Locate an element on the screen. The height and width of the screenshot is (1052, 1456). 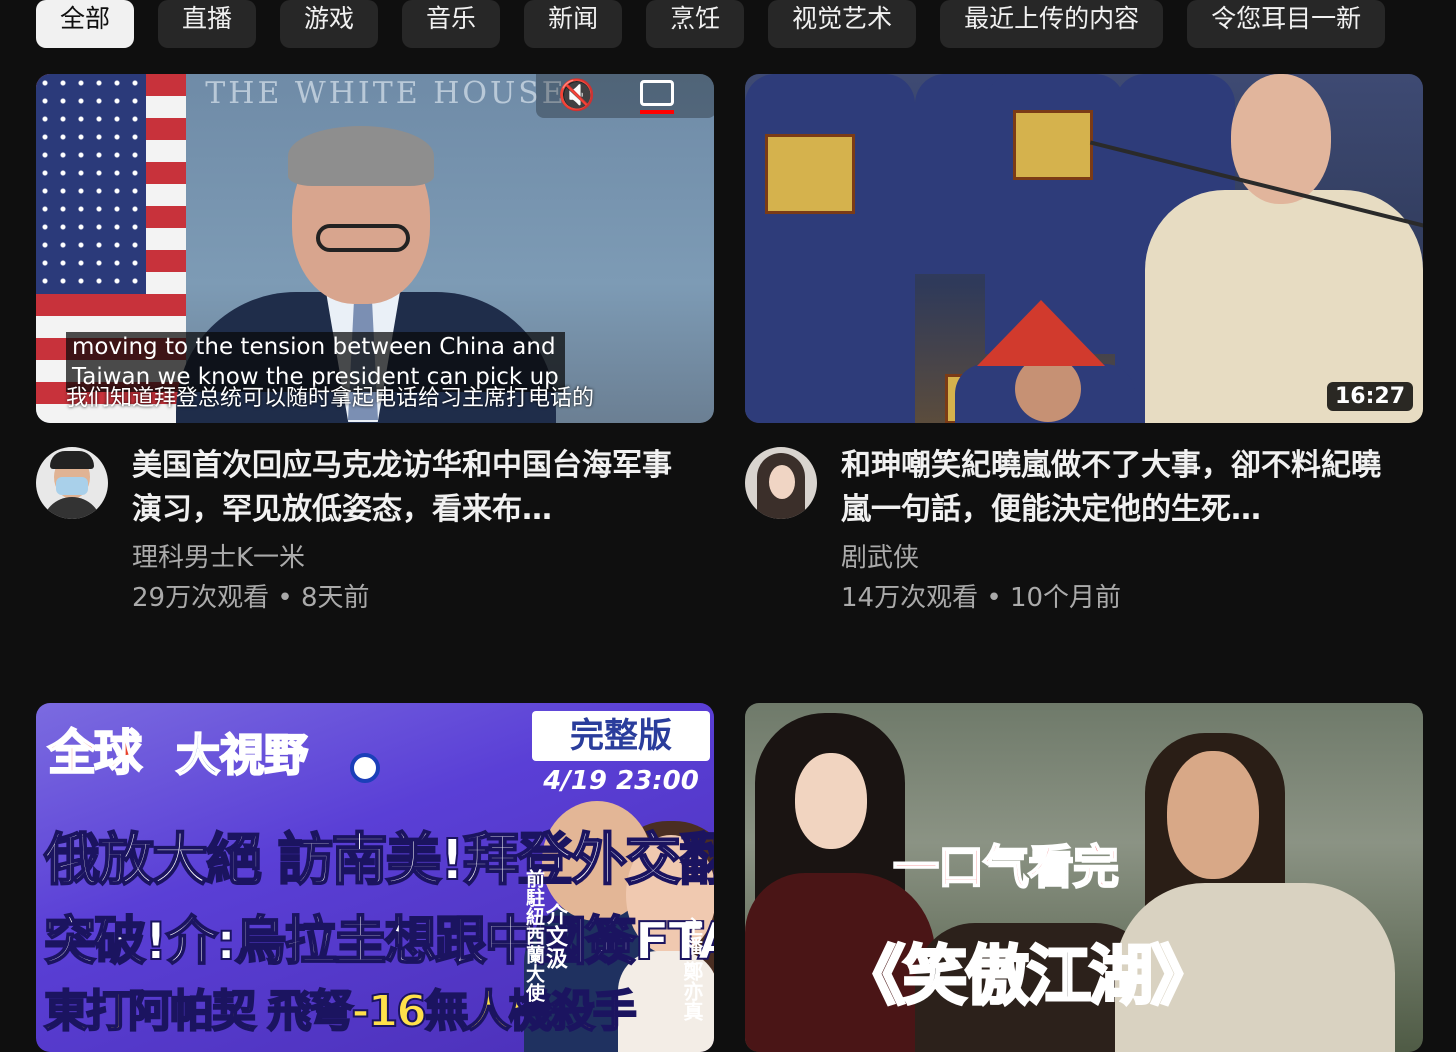
heroine-face is located at coordinates (831, 801).